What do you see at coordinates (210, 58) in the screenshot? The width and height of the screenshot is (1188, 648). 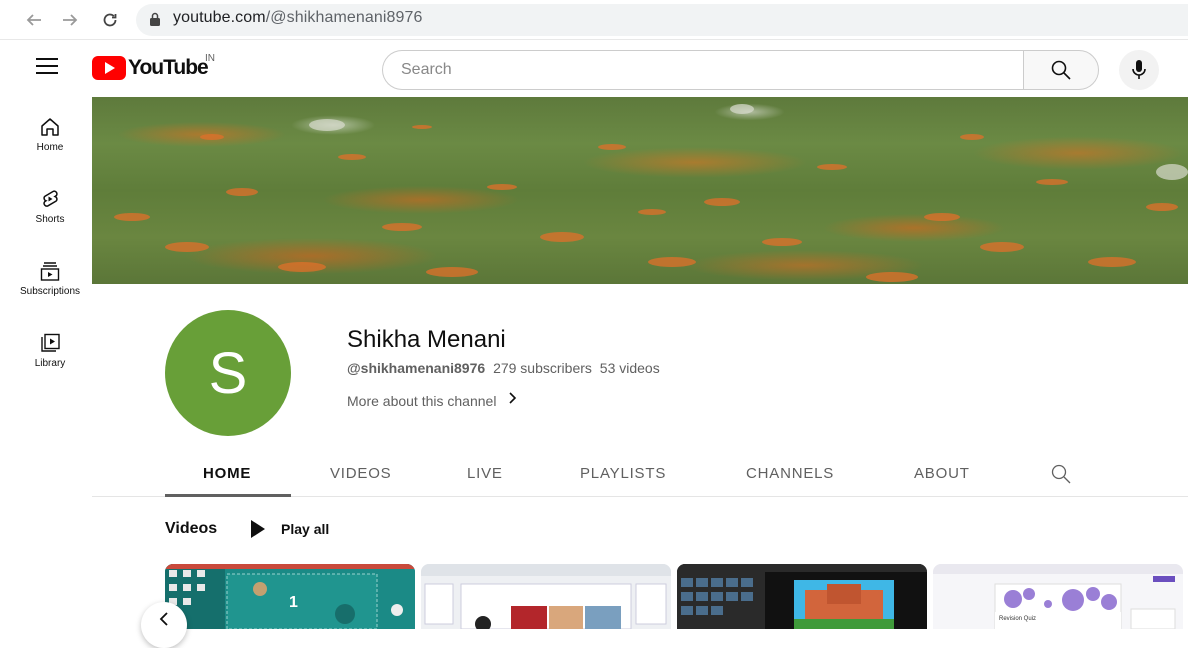 I see `country-code: IN` at bounding box center [210, 58].